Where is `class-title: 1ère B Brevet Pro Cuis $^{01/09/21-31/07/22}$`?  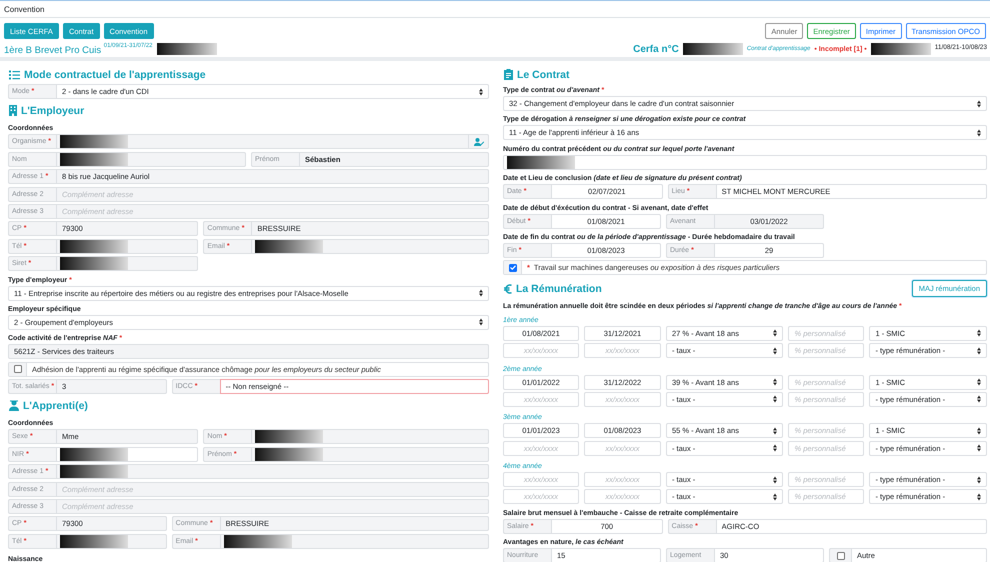
class-title: 1ère B Brevet Pro Cuis $^{01/09/21-31/07/22}$ is located at coordinates (78, 49).